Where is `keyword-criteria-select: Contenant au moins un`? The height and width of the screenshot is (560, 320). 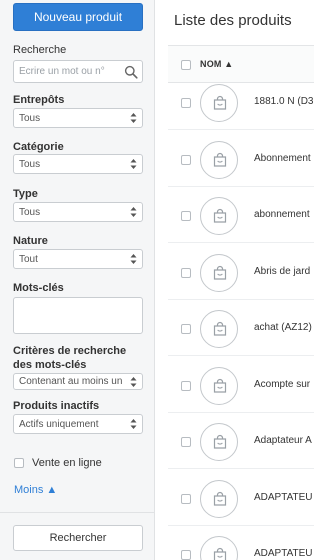 keyword-criteria-select: Contenant au moins un is located at coordinates (78, 381).